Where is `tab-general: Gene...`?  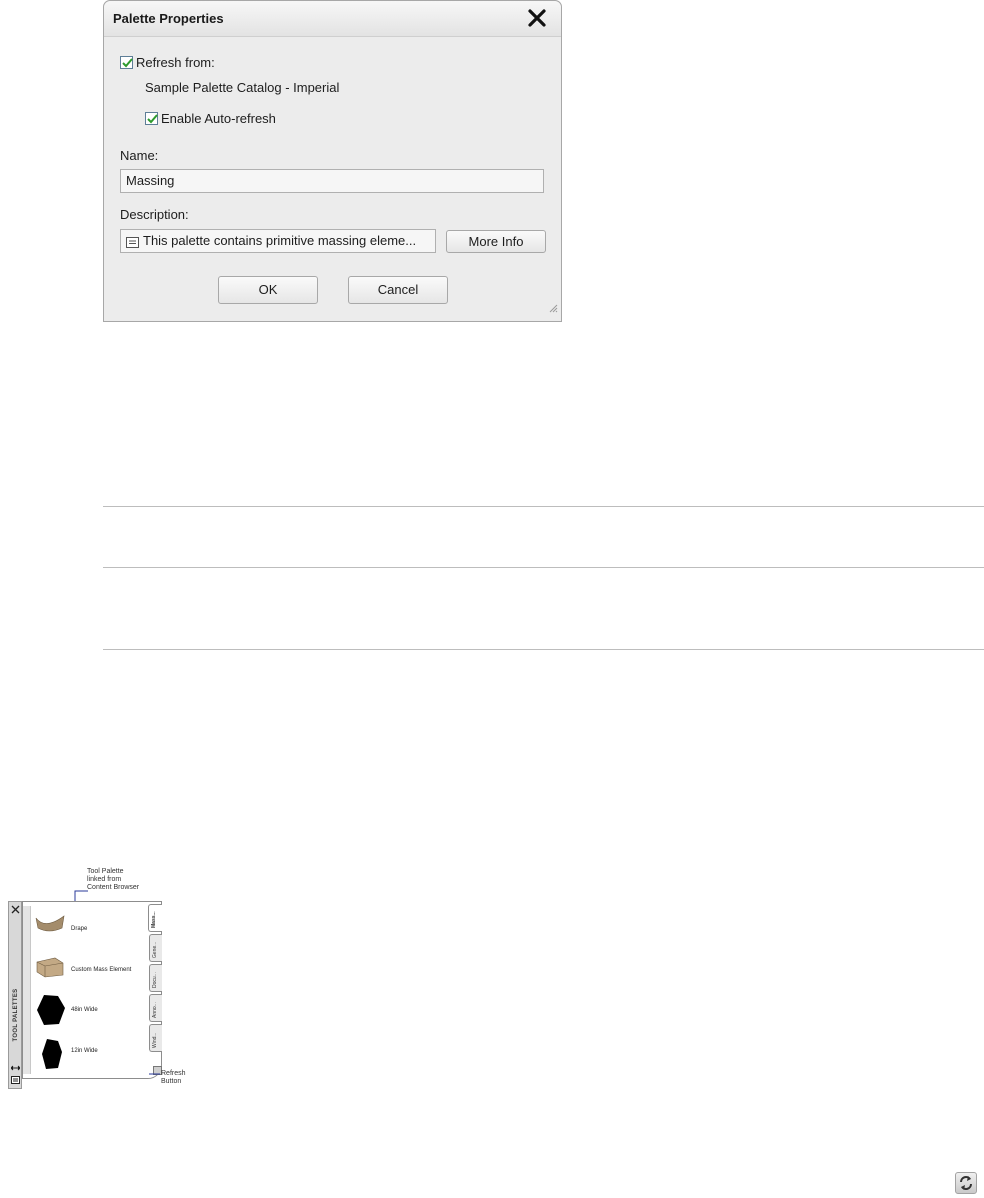
tab-general: Gene... is located at coordinates (155, 948).